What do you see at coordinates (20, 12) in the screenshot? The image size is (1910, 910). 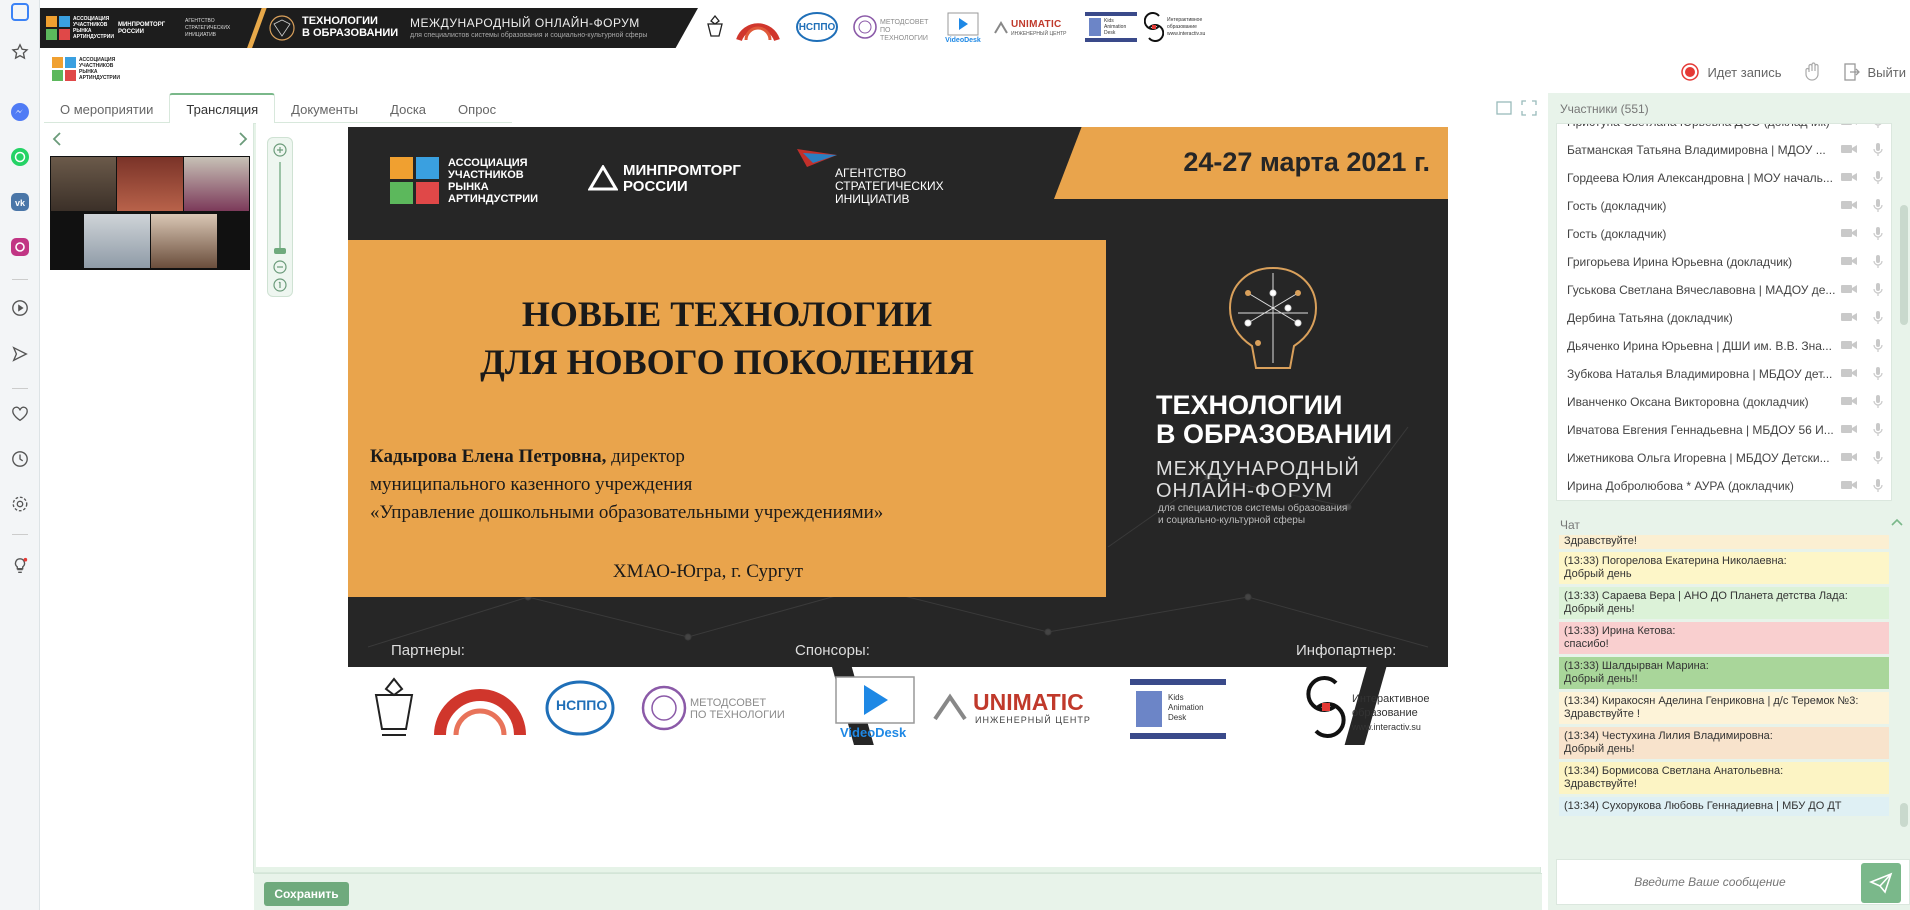 I see `home-icon` at bounding box center [20, 12].